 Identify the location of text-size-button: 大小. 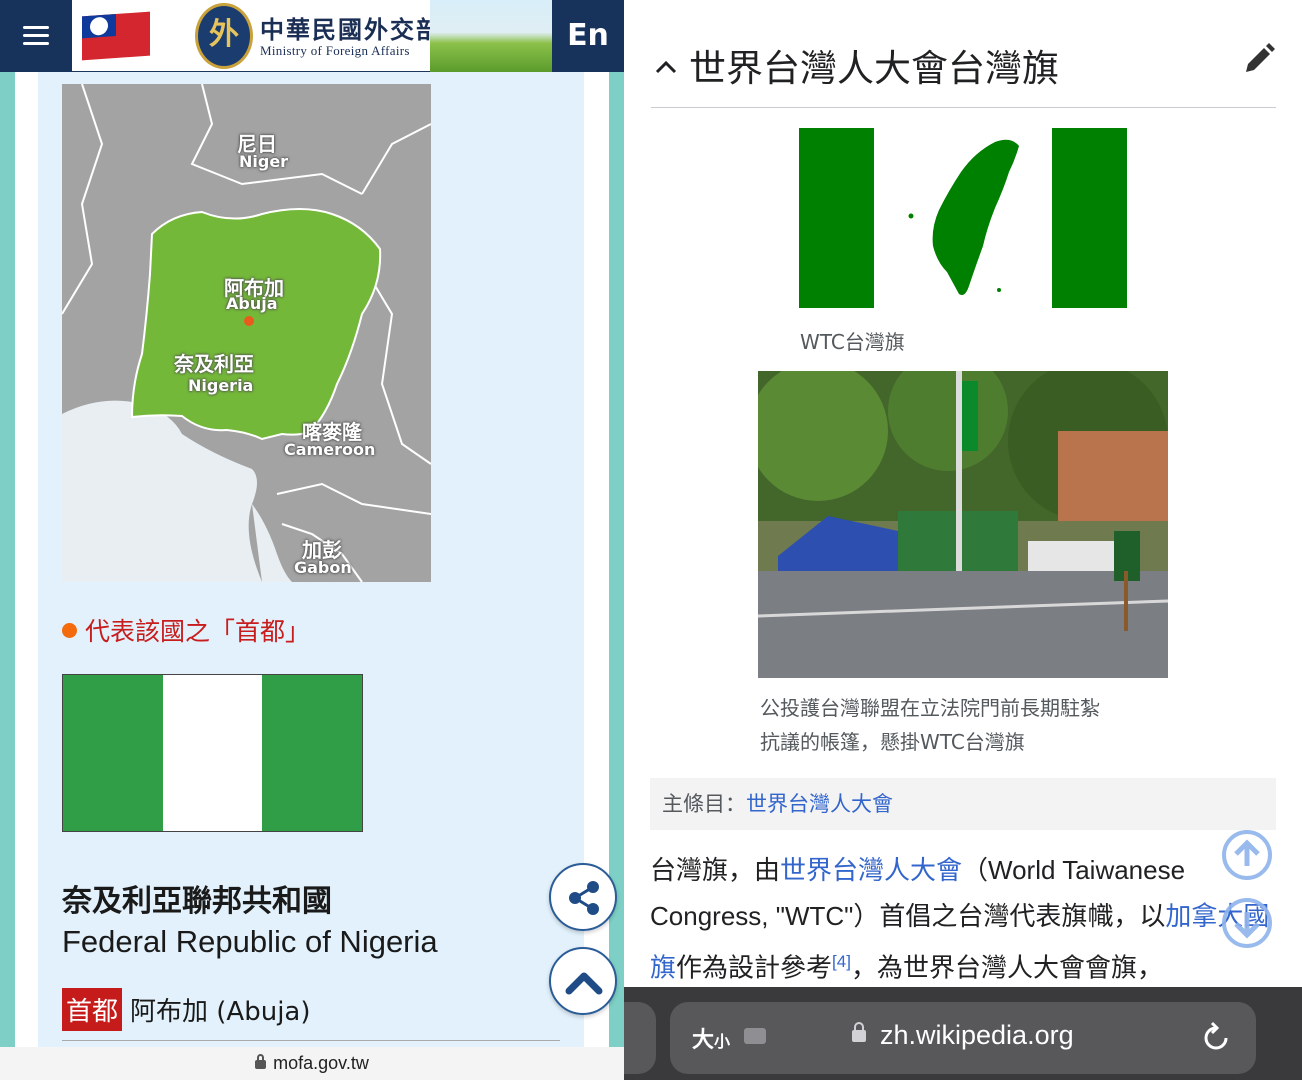
(711, 1038).